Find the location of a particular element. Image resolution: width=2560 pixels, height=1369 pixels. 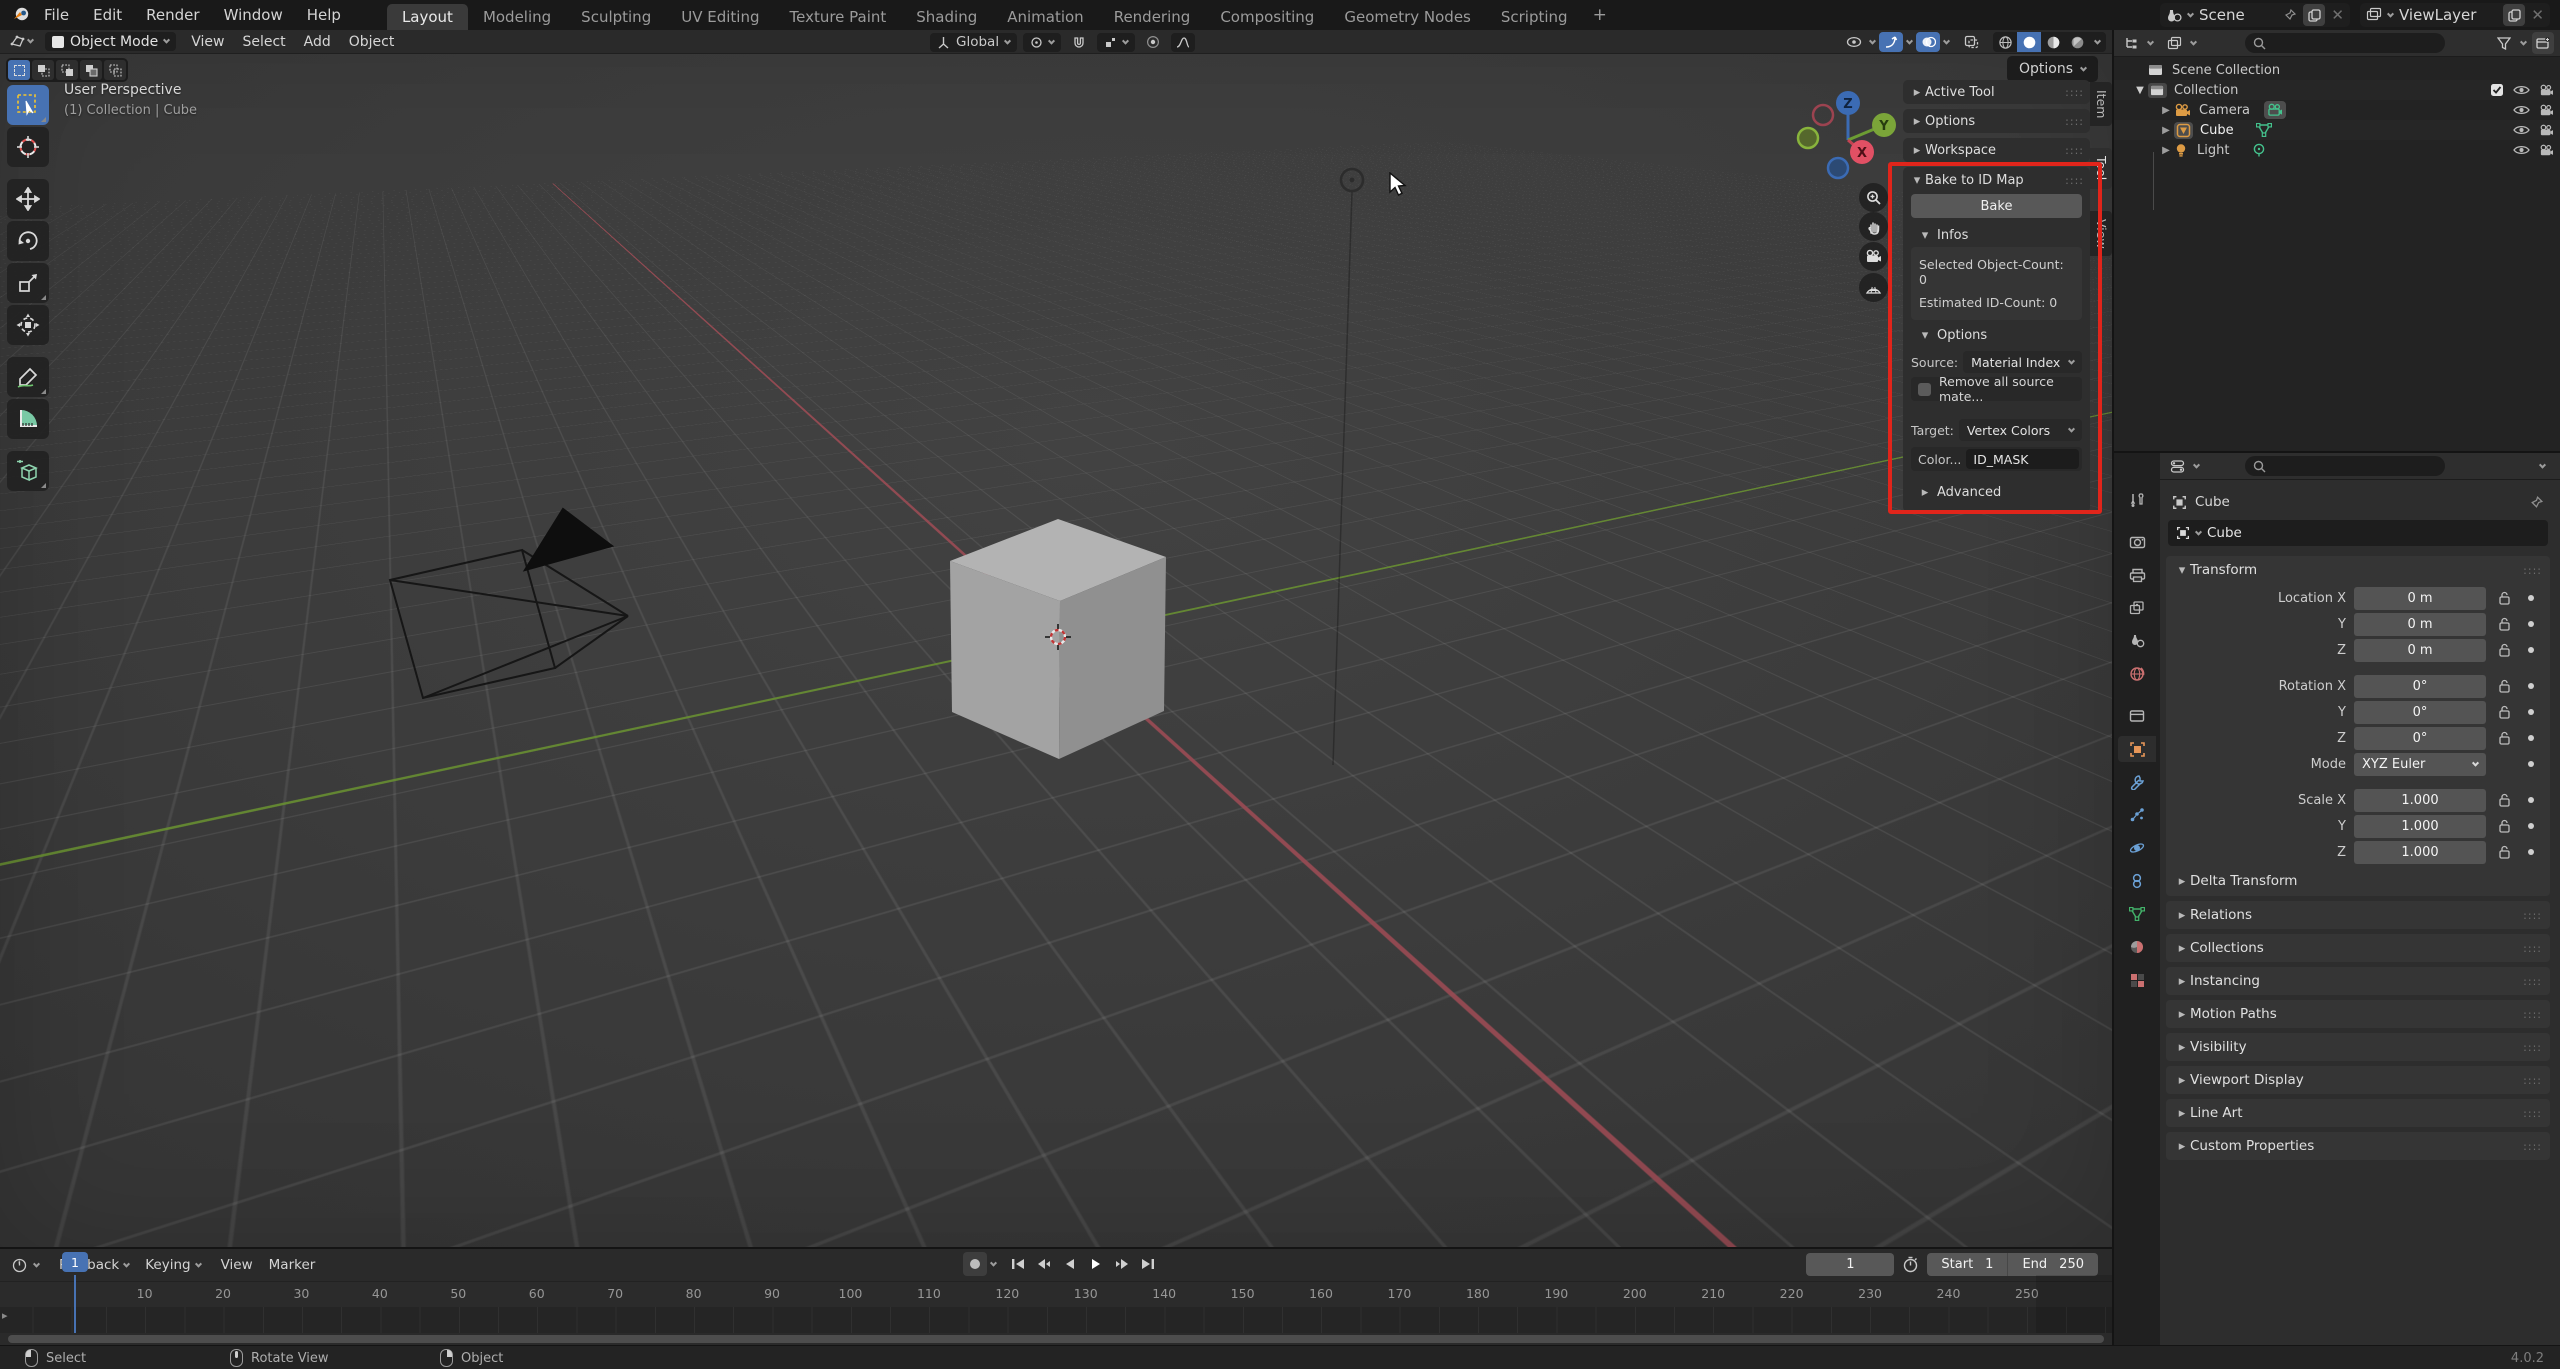

properties-editor-type-icon is located at coordinates (2177, 466).